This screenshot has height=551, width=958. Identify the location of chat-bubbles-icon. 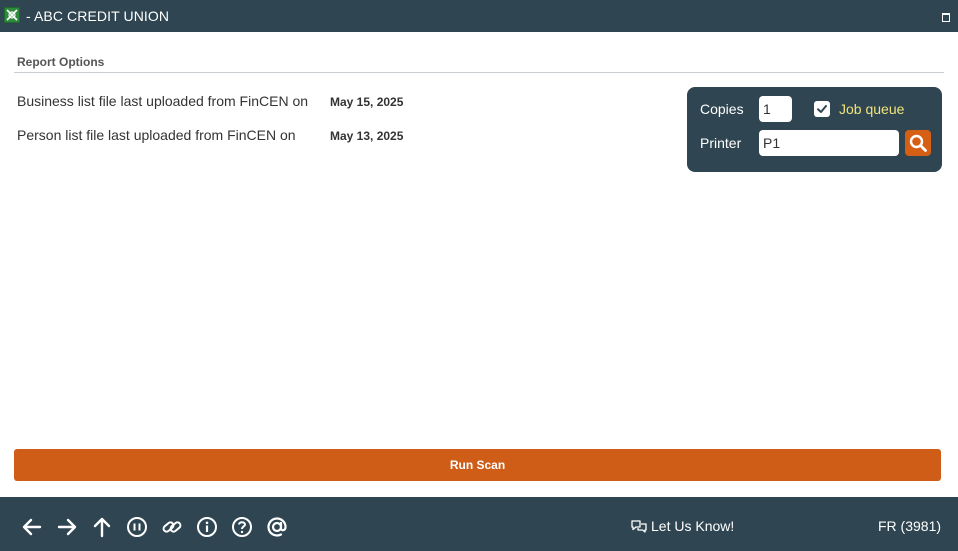
(639, 526).